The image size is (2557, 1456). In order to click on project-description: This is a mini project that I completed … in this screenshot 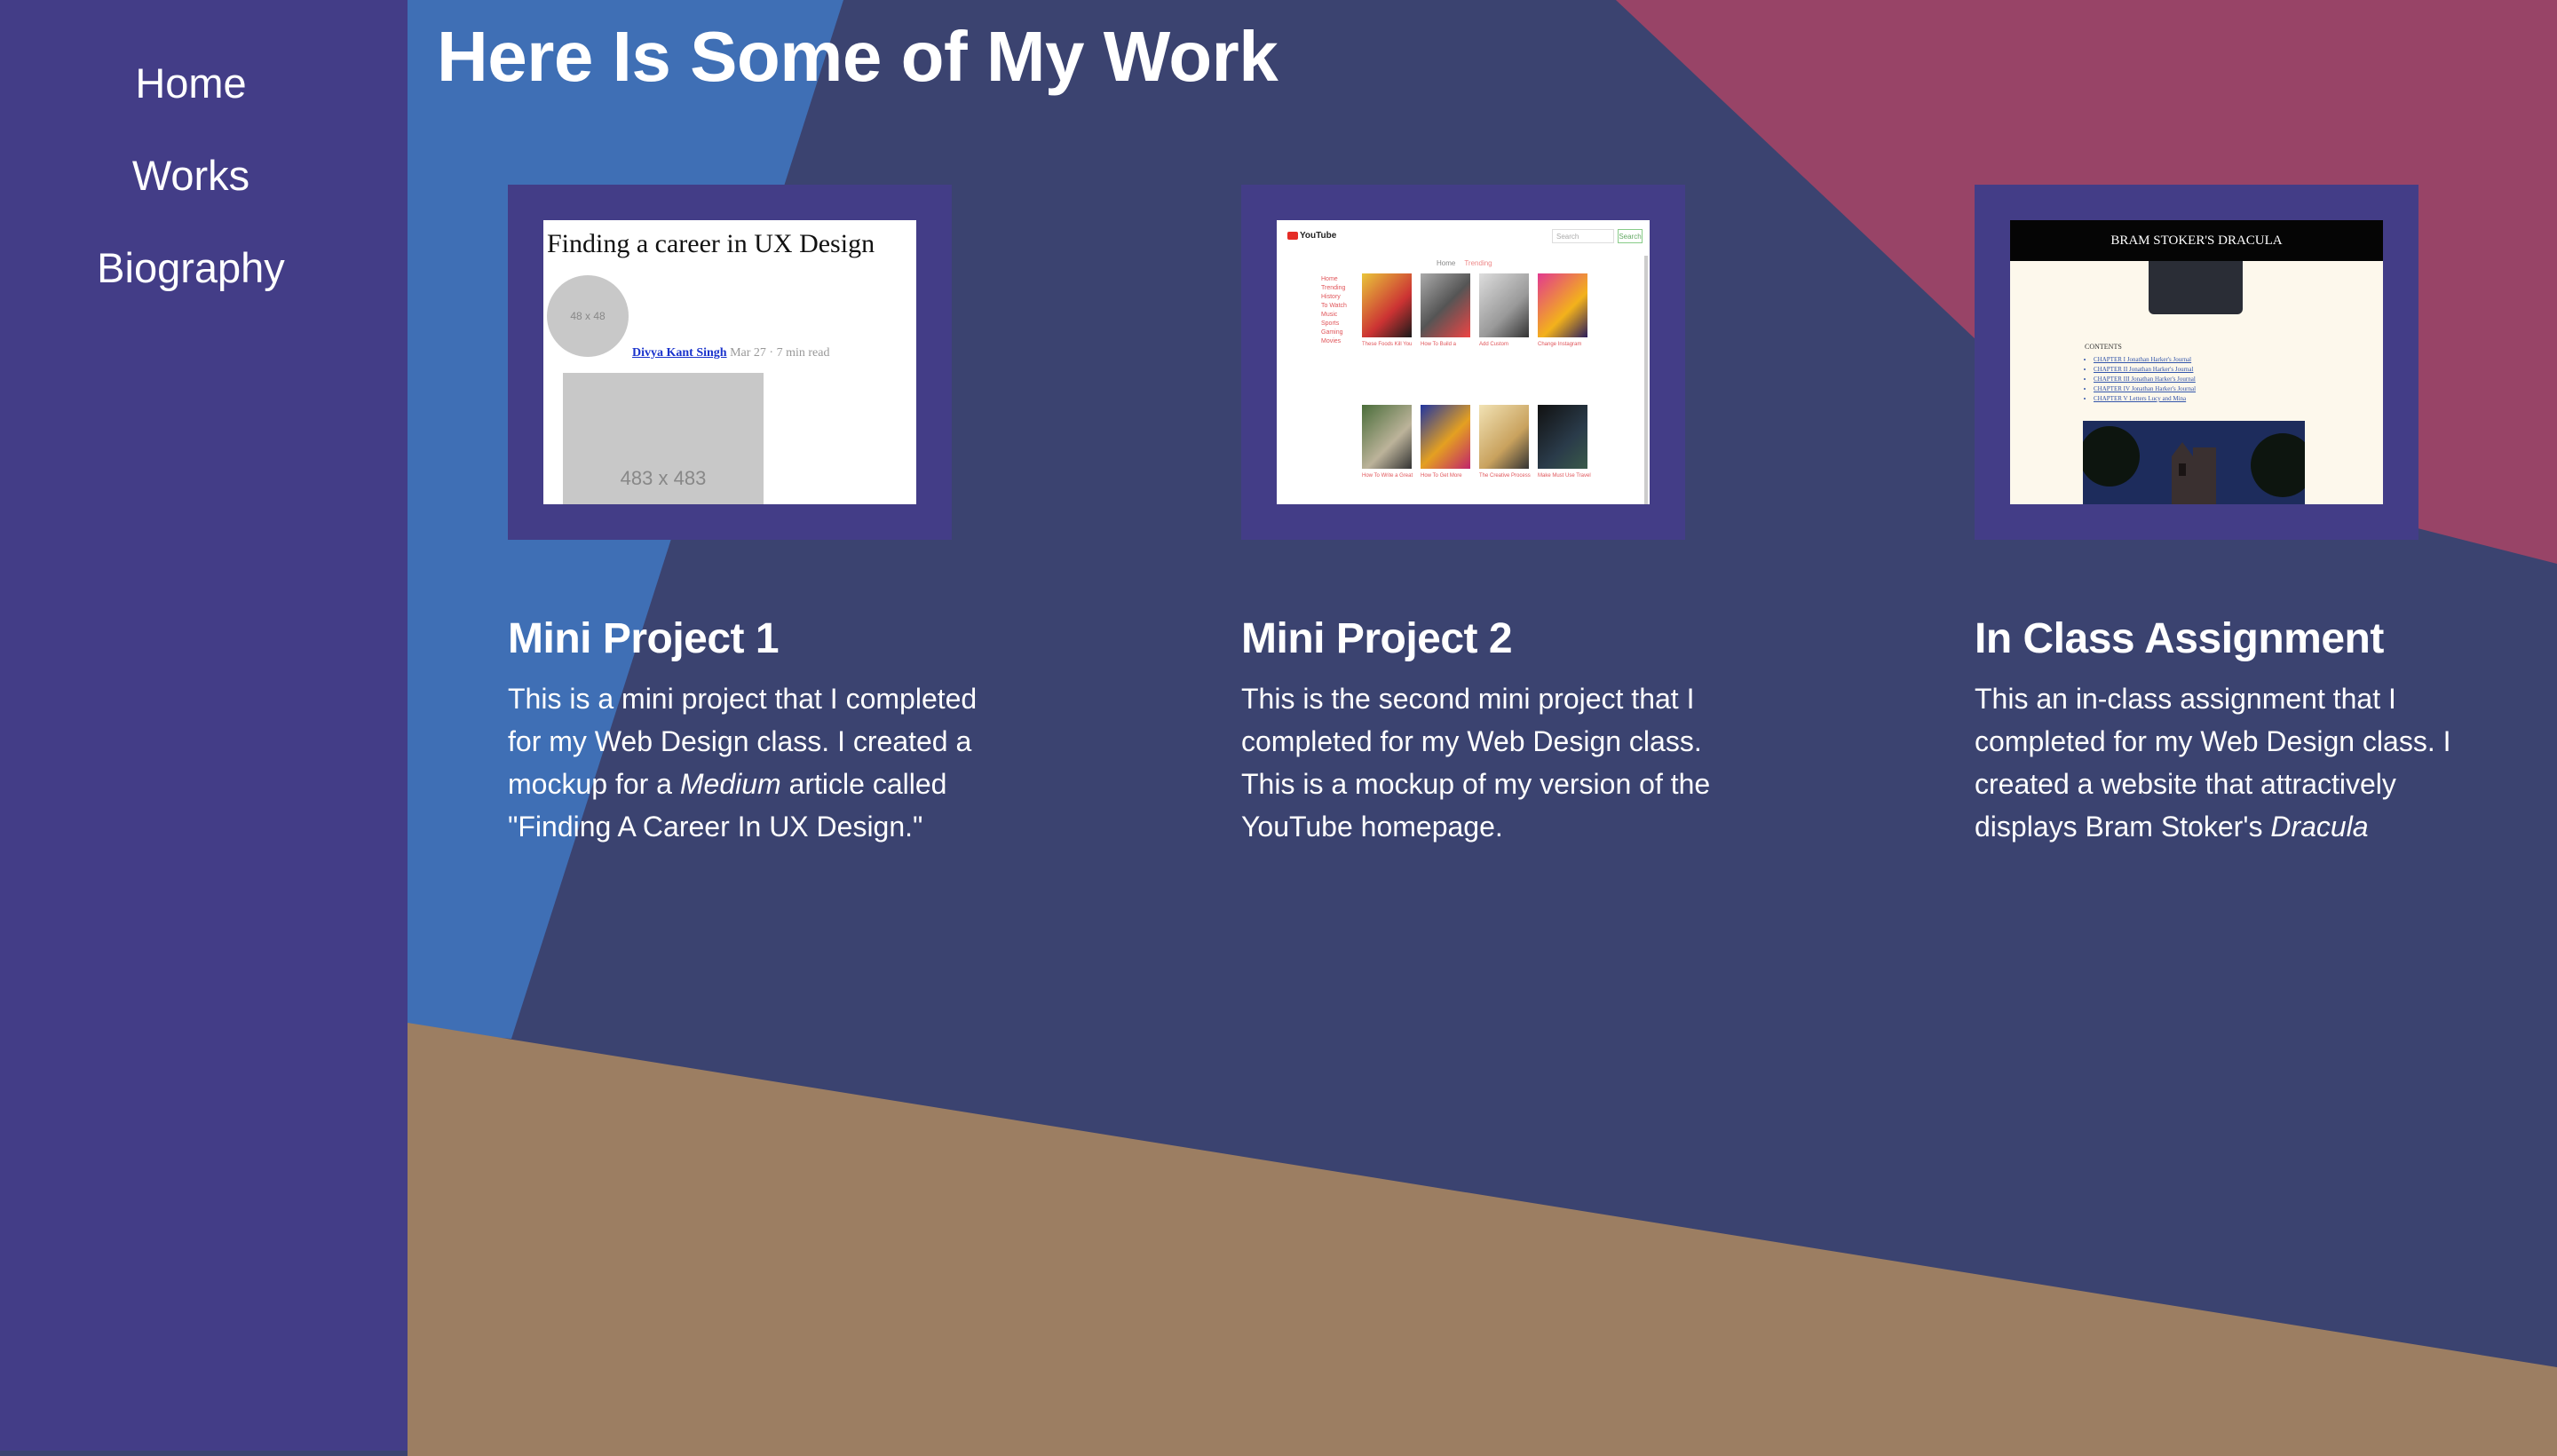, I will do `click(756, 762)`.